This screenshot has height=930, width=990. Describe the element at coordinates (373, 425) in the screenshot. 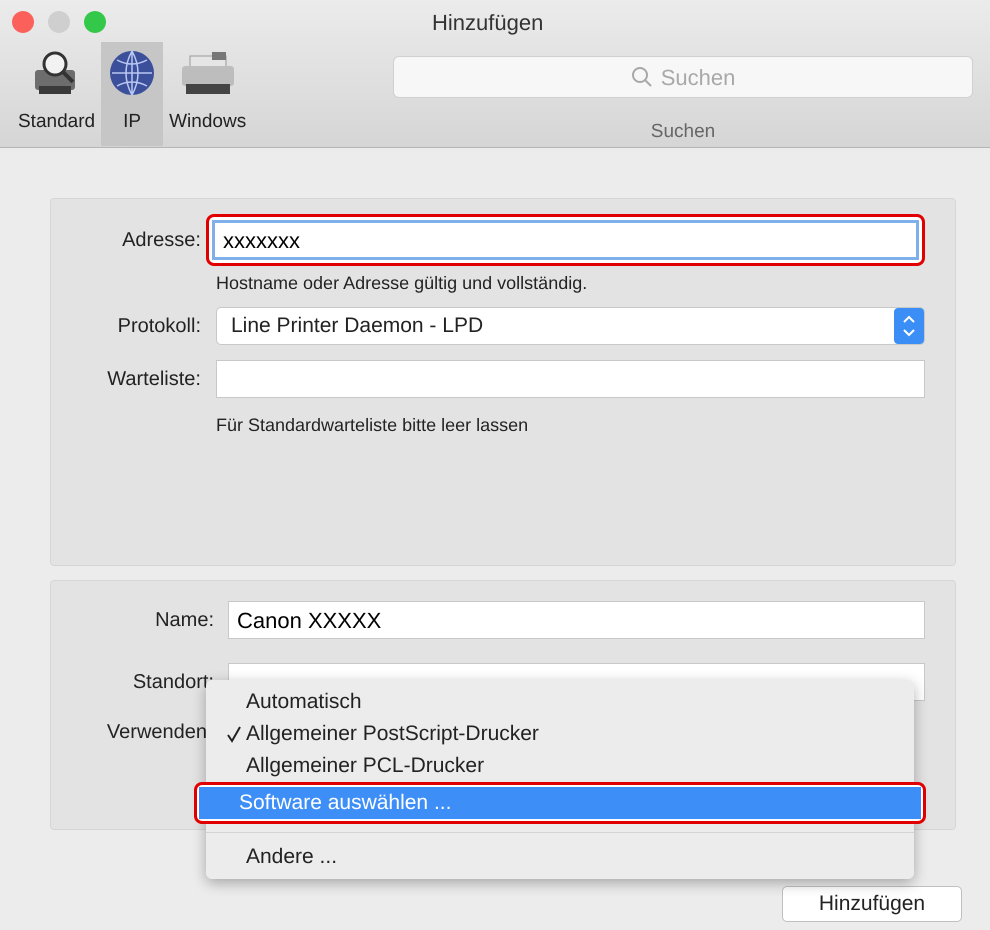

I see `hint-text: Für Standardwarteliste bitte leer lassen` at that location.